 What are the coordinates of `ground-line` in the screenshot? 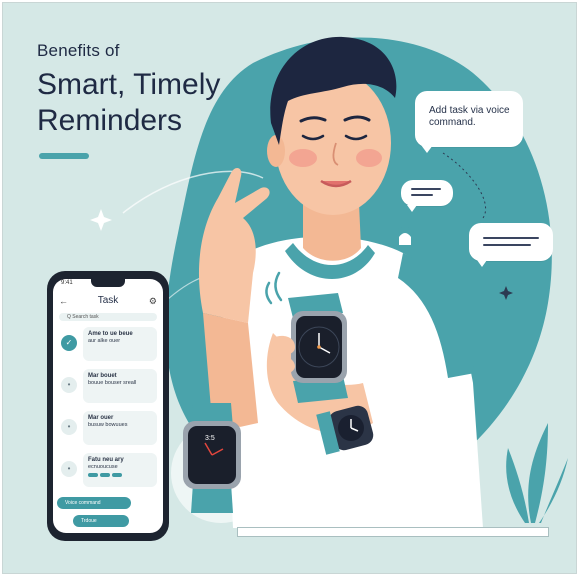 It's located at (393, 532).